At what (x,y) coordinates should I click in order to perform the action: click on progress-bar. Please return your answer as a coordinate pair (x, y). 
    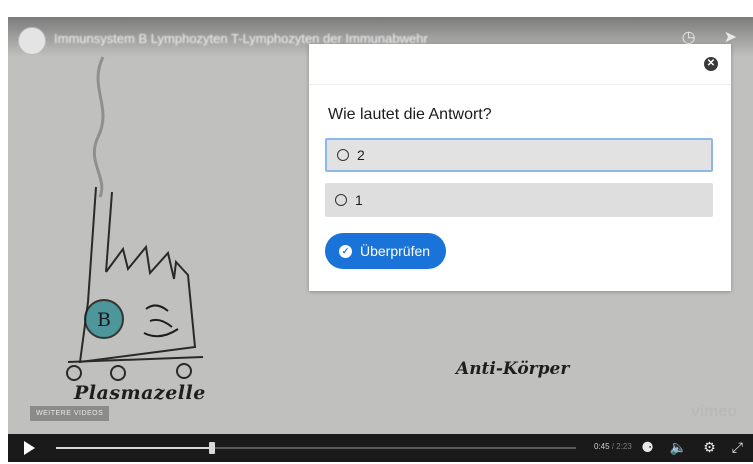
    Looking at the image, I should click on (316, 448).